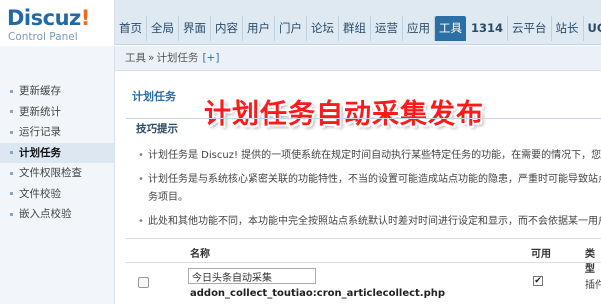  What do you see at coordinates (163, 28) in the screenshot?
I see `nav-global: 全局` at bounding box center [163, 28].